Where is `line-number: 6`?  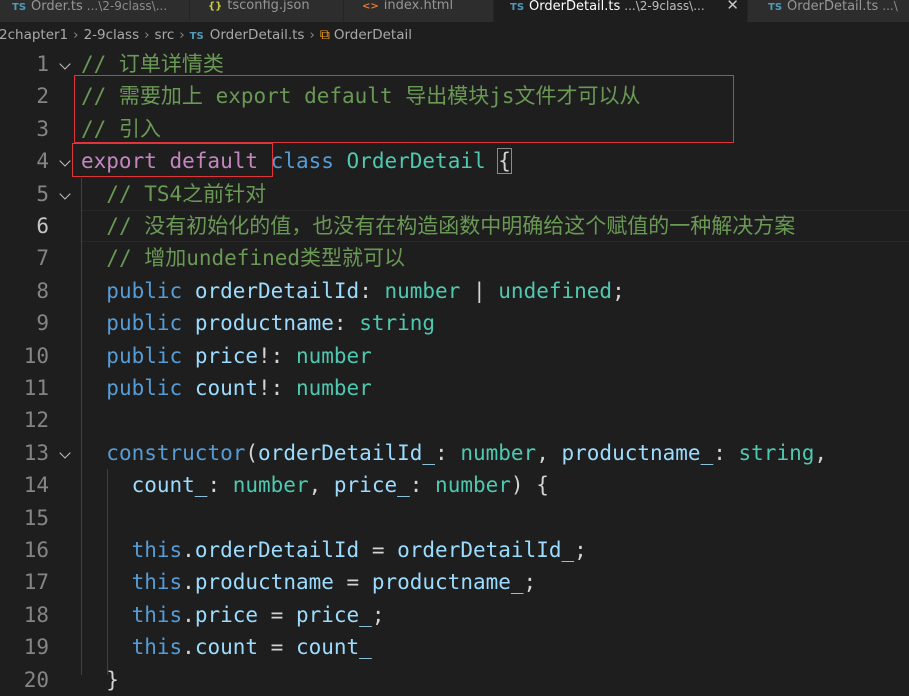
line-number: 6 is located at coordinates (42, 226).